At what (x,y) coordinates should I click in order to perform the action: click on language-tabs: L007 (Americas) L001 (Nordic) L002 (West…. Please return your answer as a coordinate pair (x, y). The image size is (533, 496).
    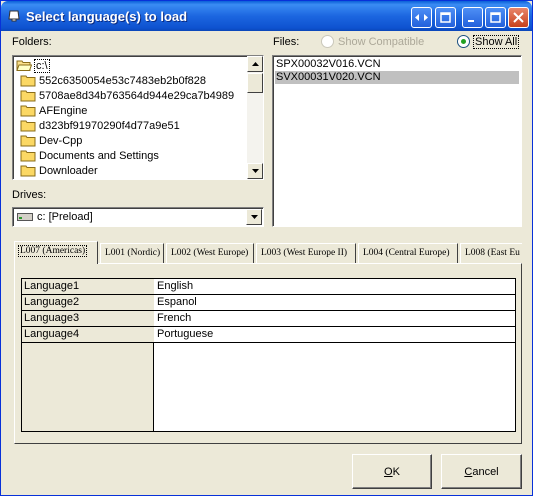
    Looking at the image, I should click on (268, 252).